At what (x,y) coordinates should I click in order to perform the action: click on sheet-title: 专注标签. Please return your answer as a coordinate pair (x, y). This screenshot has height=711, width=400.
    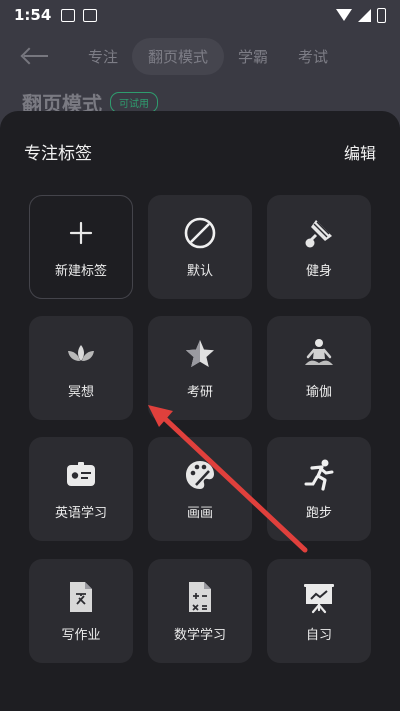
    Looking at the image, I should click on (58, 154).